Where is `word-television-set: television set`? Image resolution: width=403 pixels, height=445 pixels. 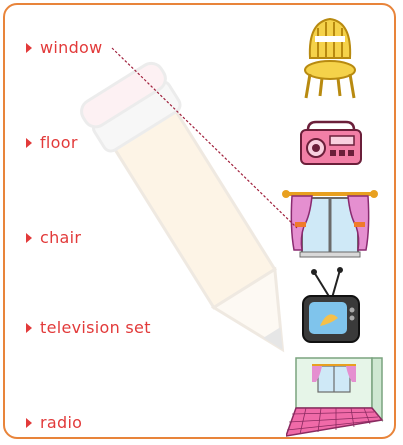
word-television-set: television set is located at coordinates (88, 327).